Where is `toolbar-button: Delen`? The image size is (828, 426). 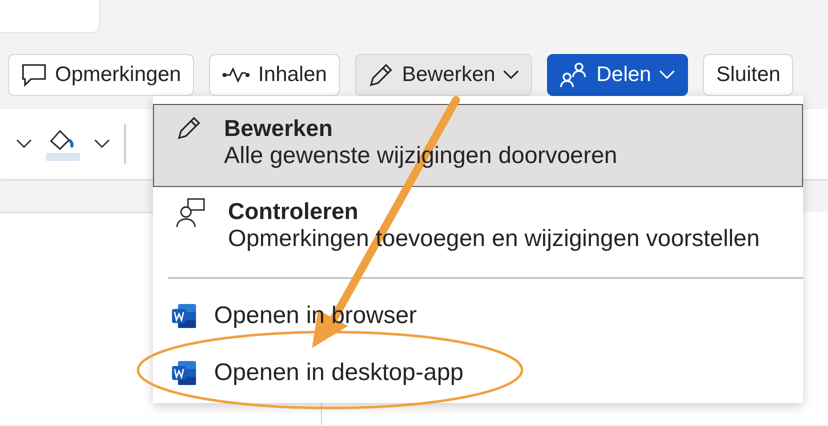 toolbar-button: Delen is located at coordinates (617, 75).